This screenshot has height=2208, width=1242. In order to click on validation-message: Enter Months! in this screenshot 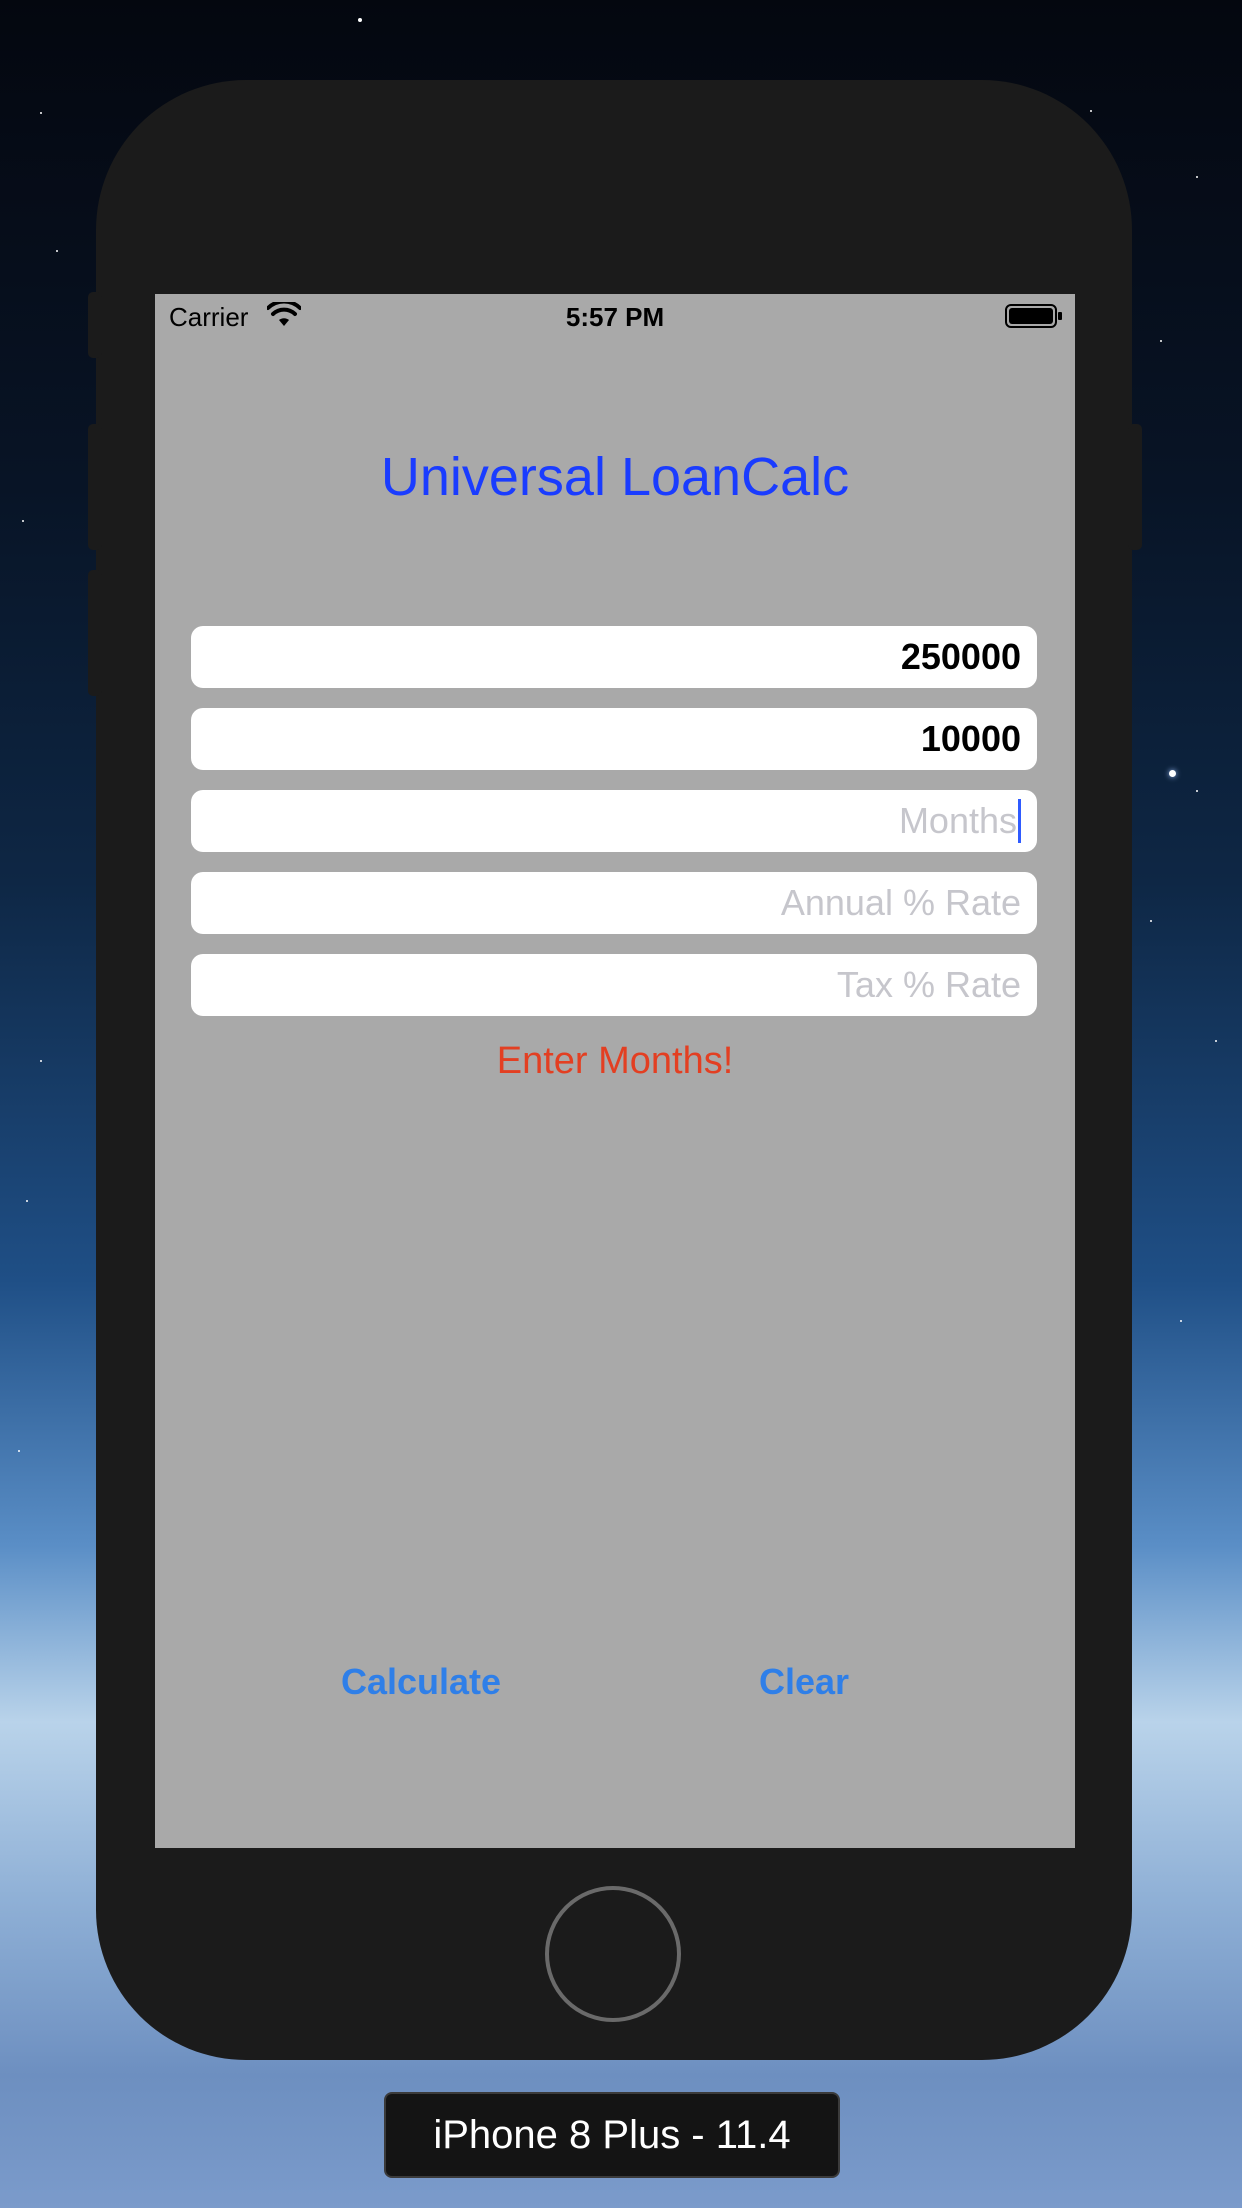, I will do `click(615, 1061)`.